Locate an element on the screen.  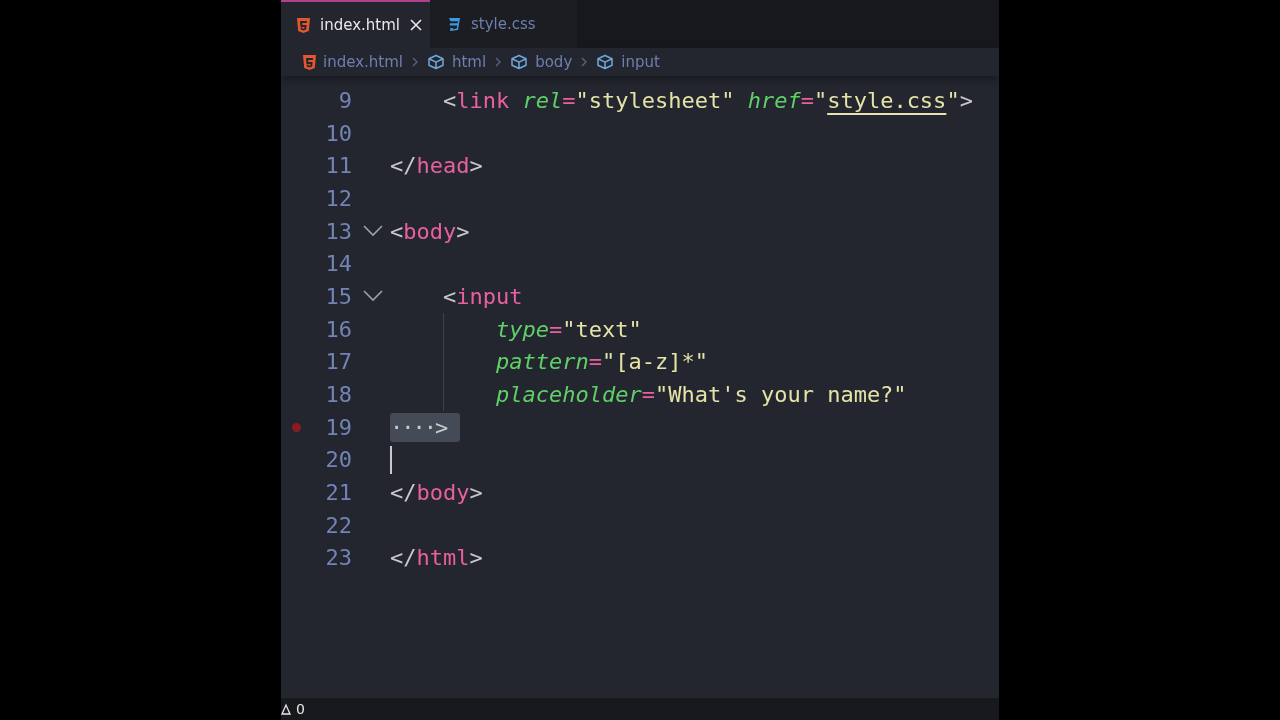
code-line: <body> is located at coordinates (430, 231).